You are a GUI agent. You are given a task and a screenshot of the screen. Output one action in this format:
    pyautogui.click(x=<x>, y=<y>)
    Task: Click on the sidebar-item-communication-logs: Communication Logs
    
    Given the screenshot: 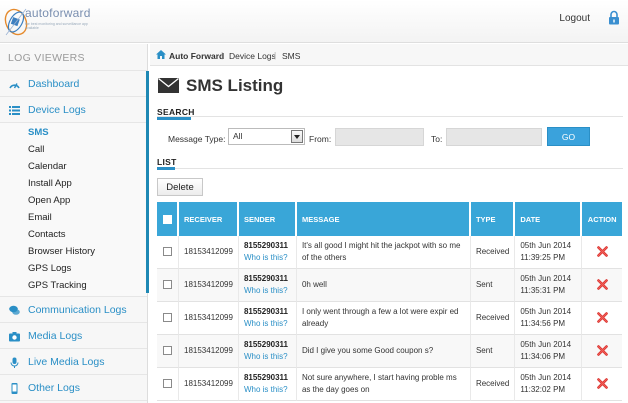 What is the action you would take?
    pyautogui.click(x=73, y=310)
    